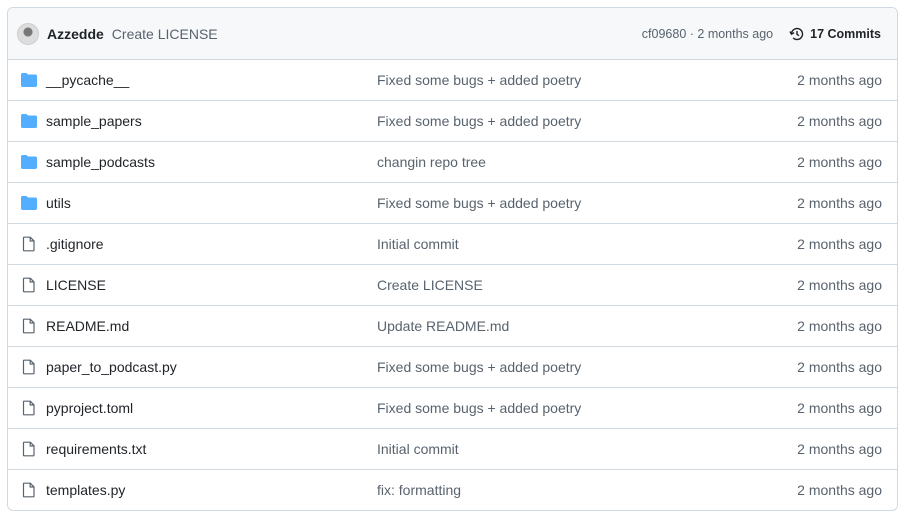 Image resolution: width=902 pixels, height=515 pixels. Describe the element at coordinates (211, 285) in the screenshot. I see `file-name-link: LICENSE` at that location.